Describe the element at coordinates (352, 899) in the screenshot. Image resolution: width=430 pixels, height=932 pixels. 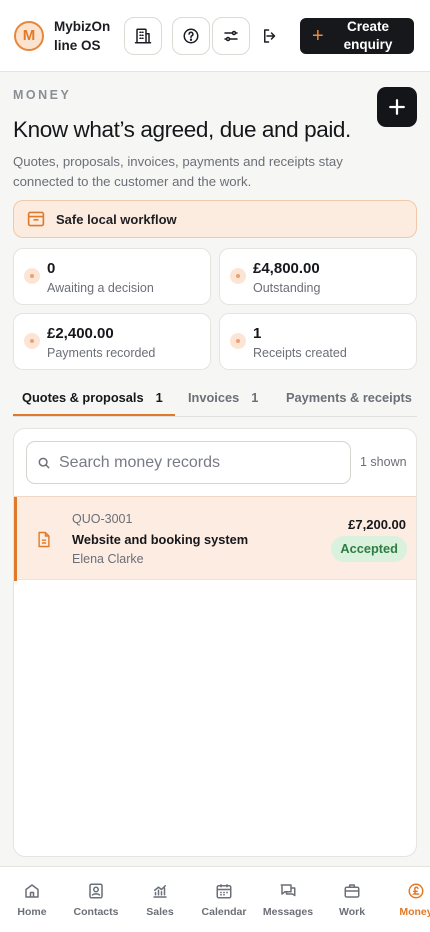
I see `nav-item-work: Work` at that location.